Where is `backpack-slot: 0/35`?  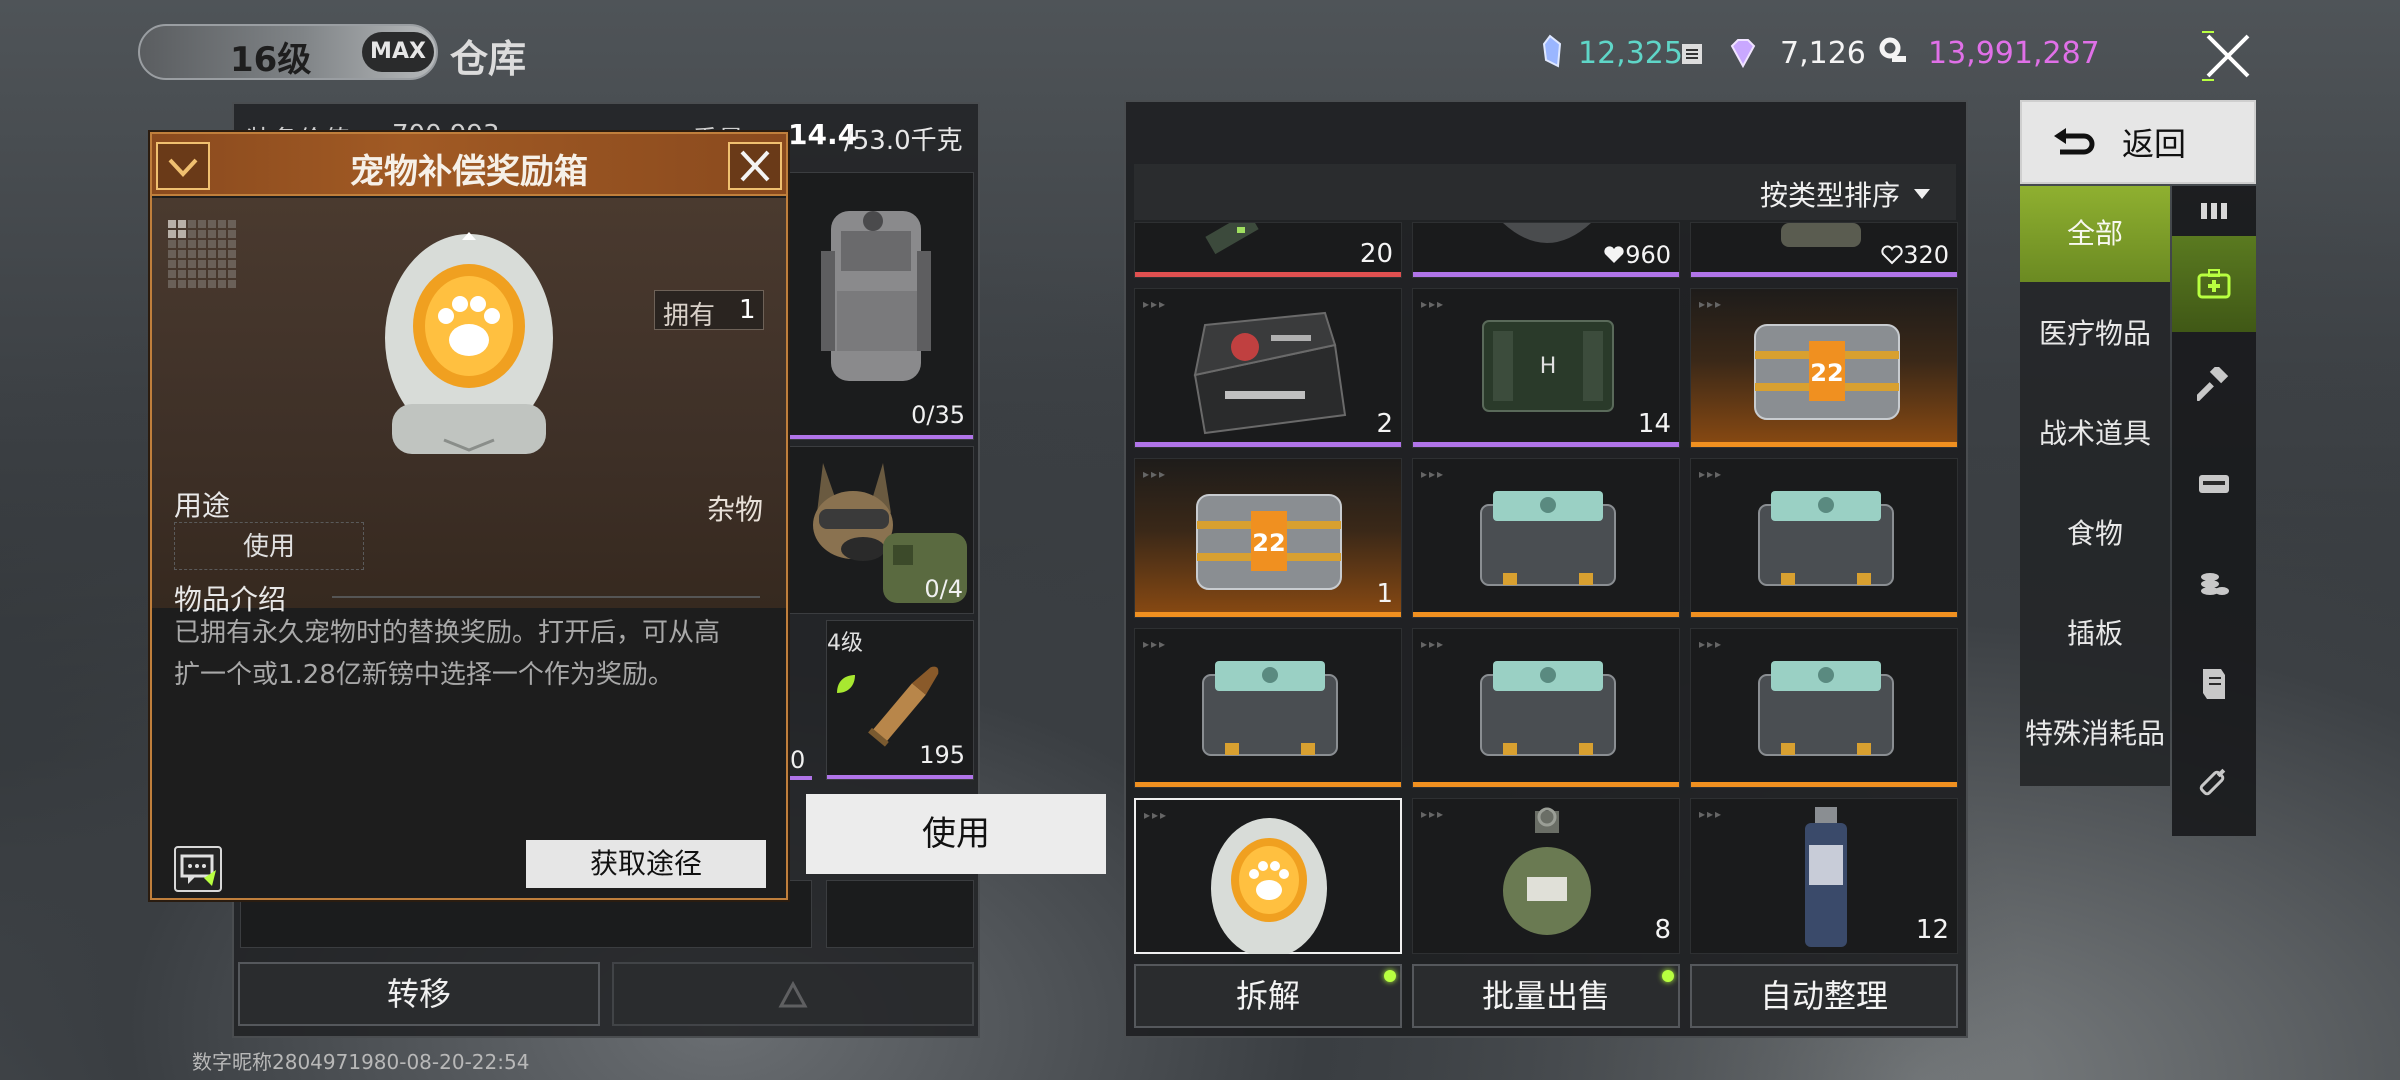 backpack-slot: 0/35 is located at coordinates (877, 306).